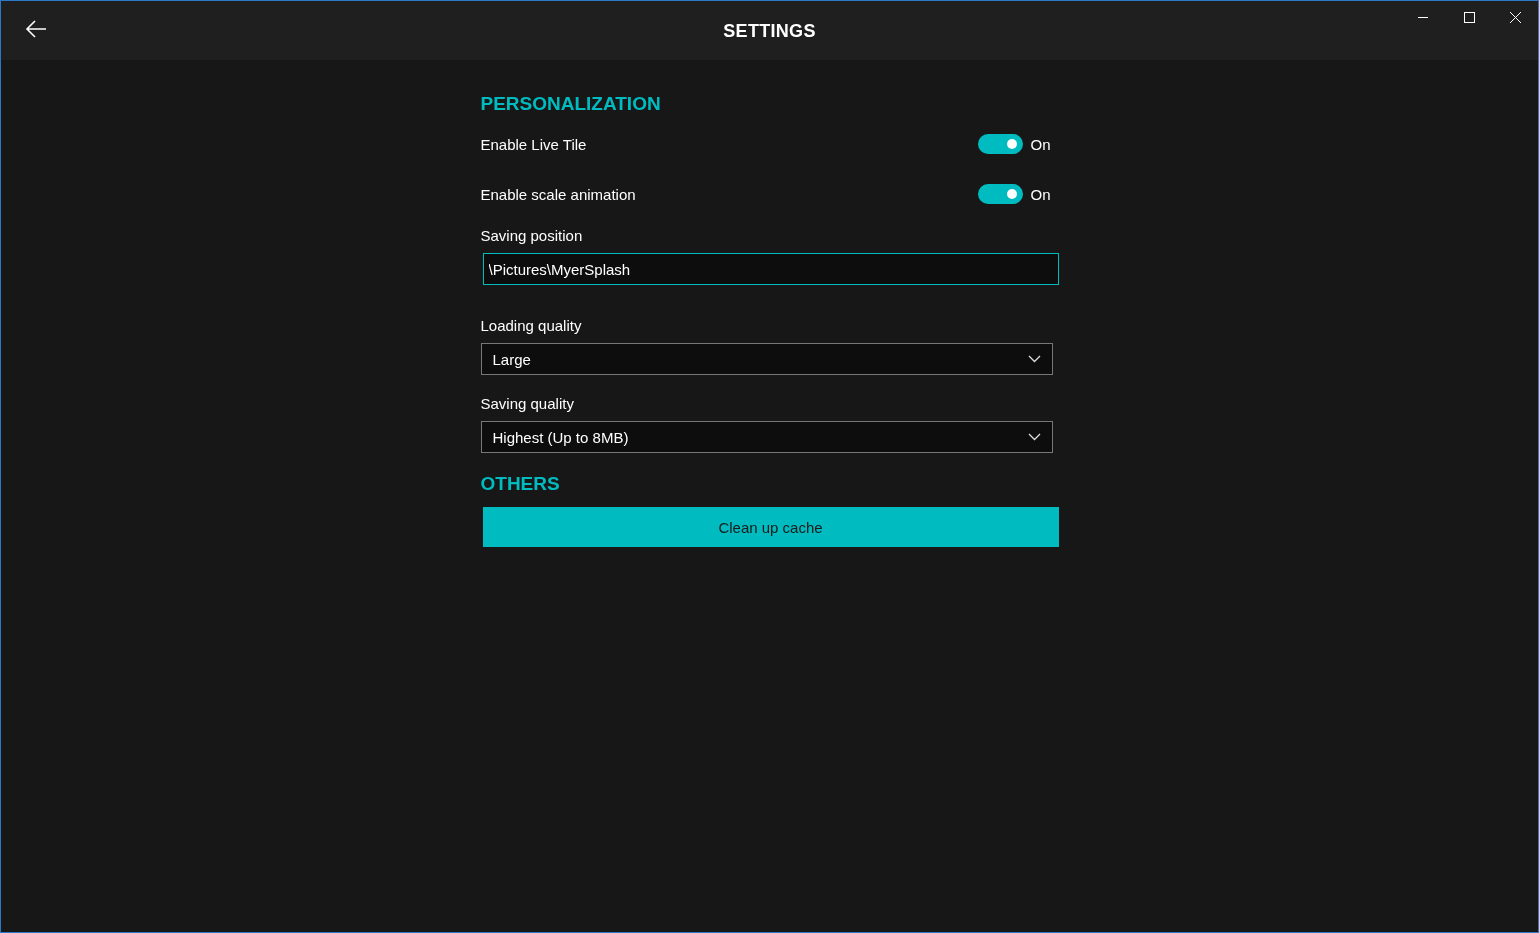 Image resolution: width=1539 pixels, height=933 pixels. Describe the element at coordinates (766, 437) in the screenshot. I see `dropdown: Highest (Up to 8MB)` at that location.